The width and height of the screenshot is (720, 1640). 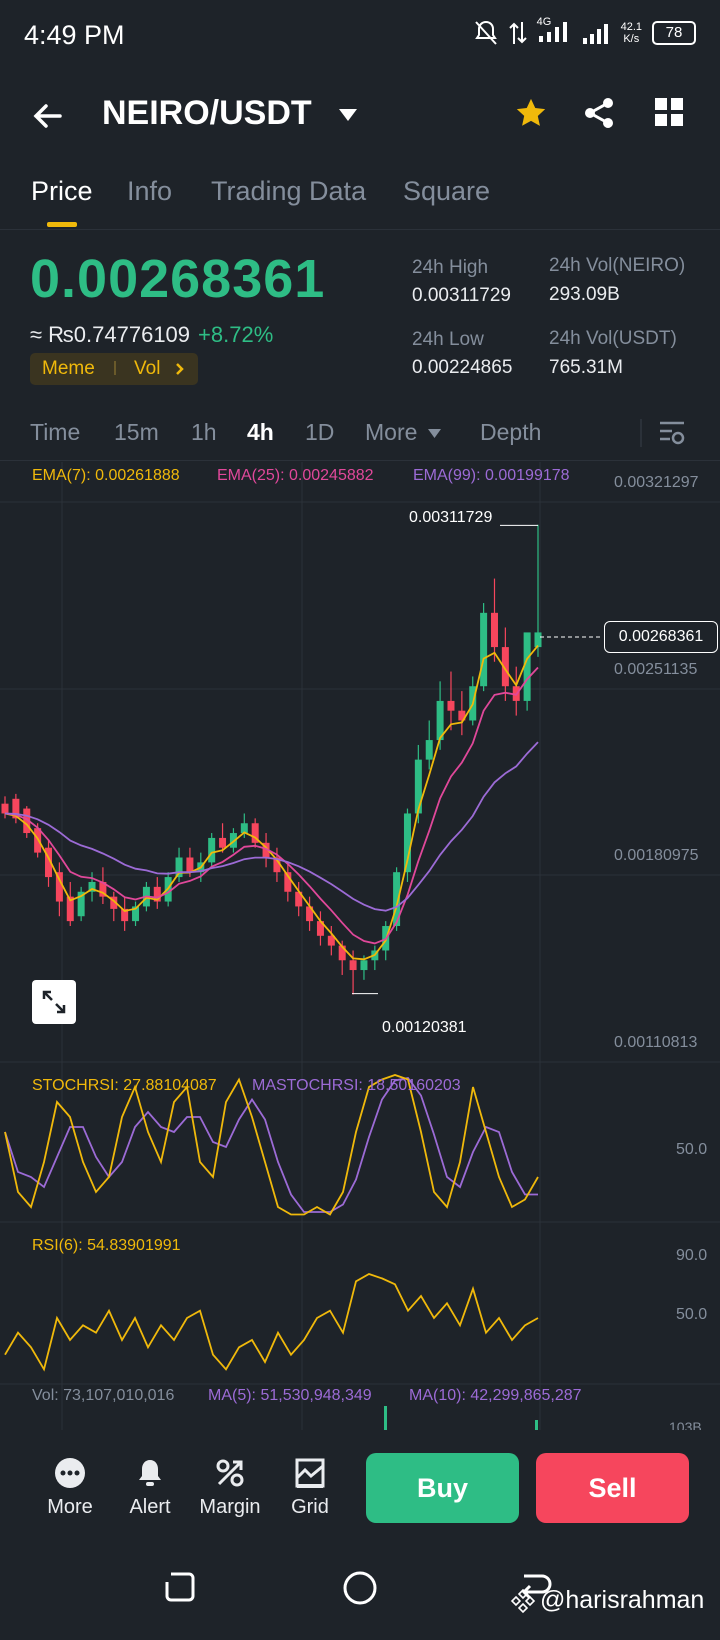 I want to click on low-marker-label: 0.00120381, so click(x=424, y=1027).